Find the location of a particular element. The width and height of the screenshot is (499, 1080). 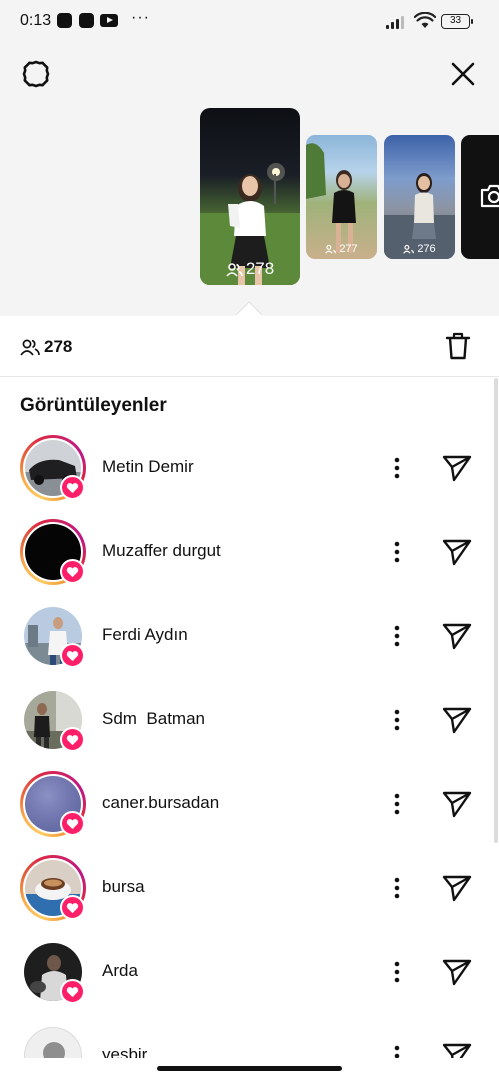

selected-story-pointer is located at coordinates (249, 308).